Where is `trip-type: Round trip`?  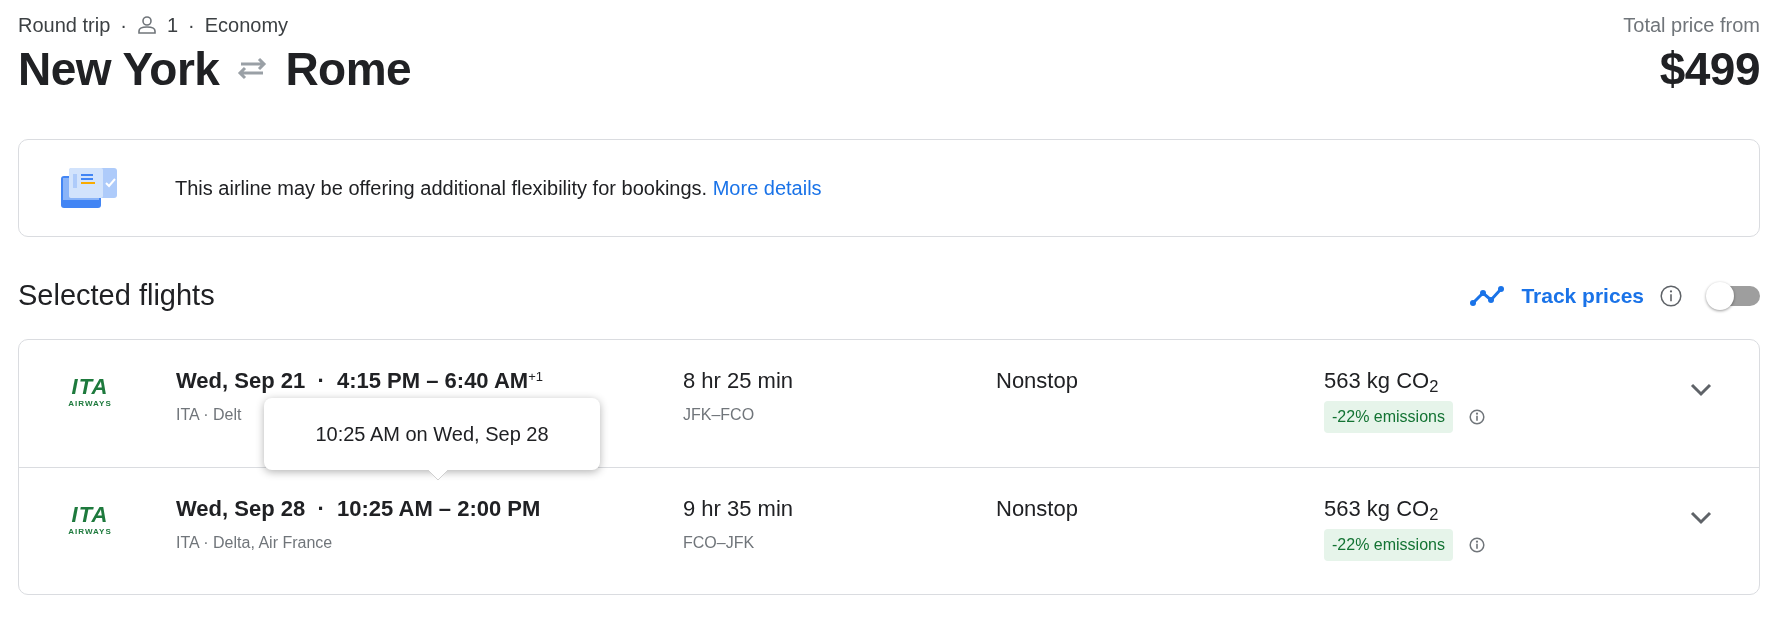 trip-type: Round trip is located at coordinates (64, 25).